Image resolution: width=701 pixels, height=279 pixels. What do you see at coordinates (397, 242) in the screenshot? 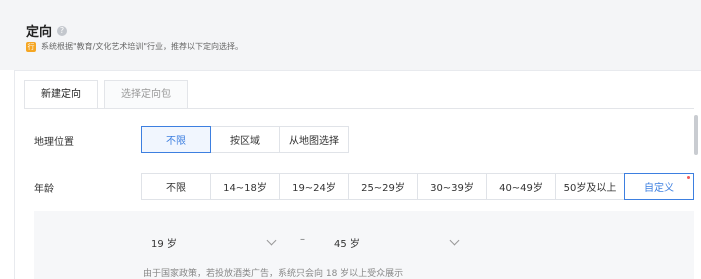
I see `age-to-select: 45 岁` at bounding box center [397, 242].